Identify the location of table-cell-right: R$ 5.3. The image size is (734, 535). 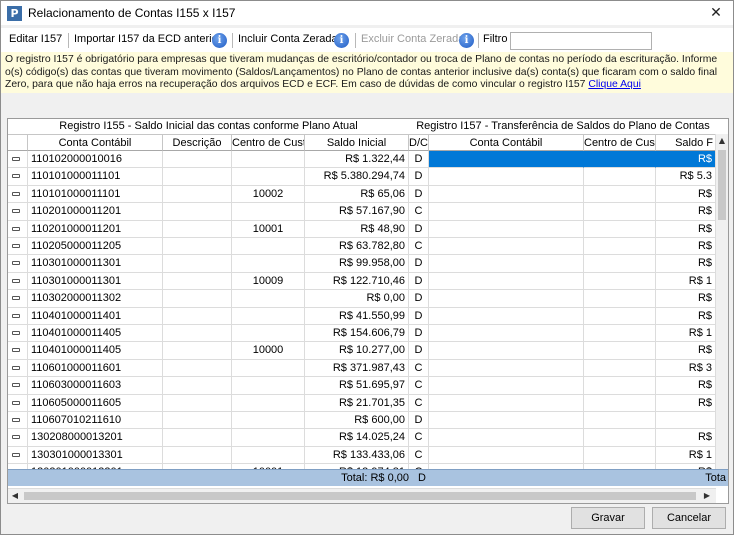
(686, 177).